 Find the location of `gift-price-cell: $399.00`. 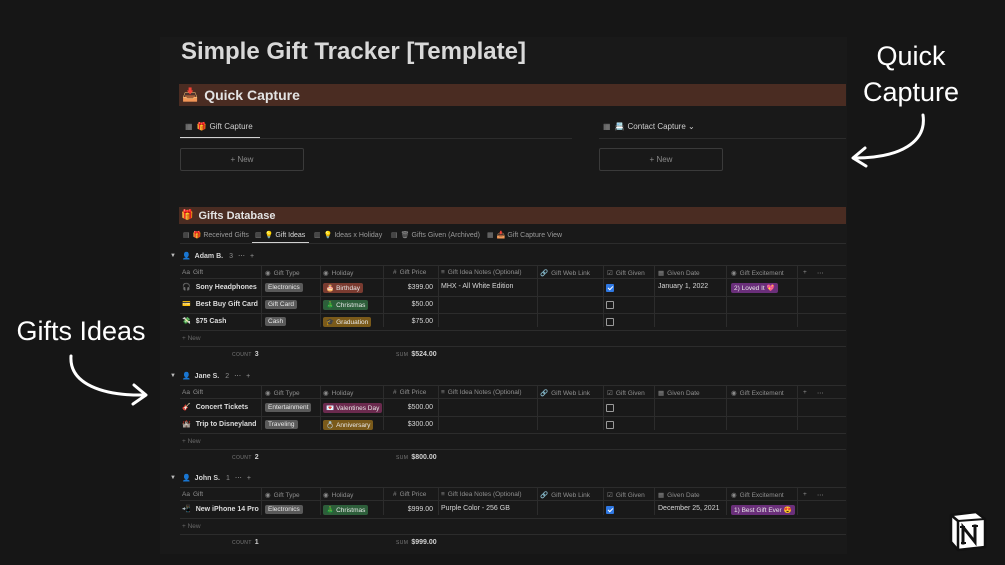

gift-price-cell: $399.00 is located at coordinates (408, 287).